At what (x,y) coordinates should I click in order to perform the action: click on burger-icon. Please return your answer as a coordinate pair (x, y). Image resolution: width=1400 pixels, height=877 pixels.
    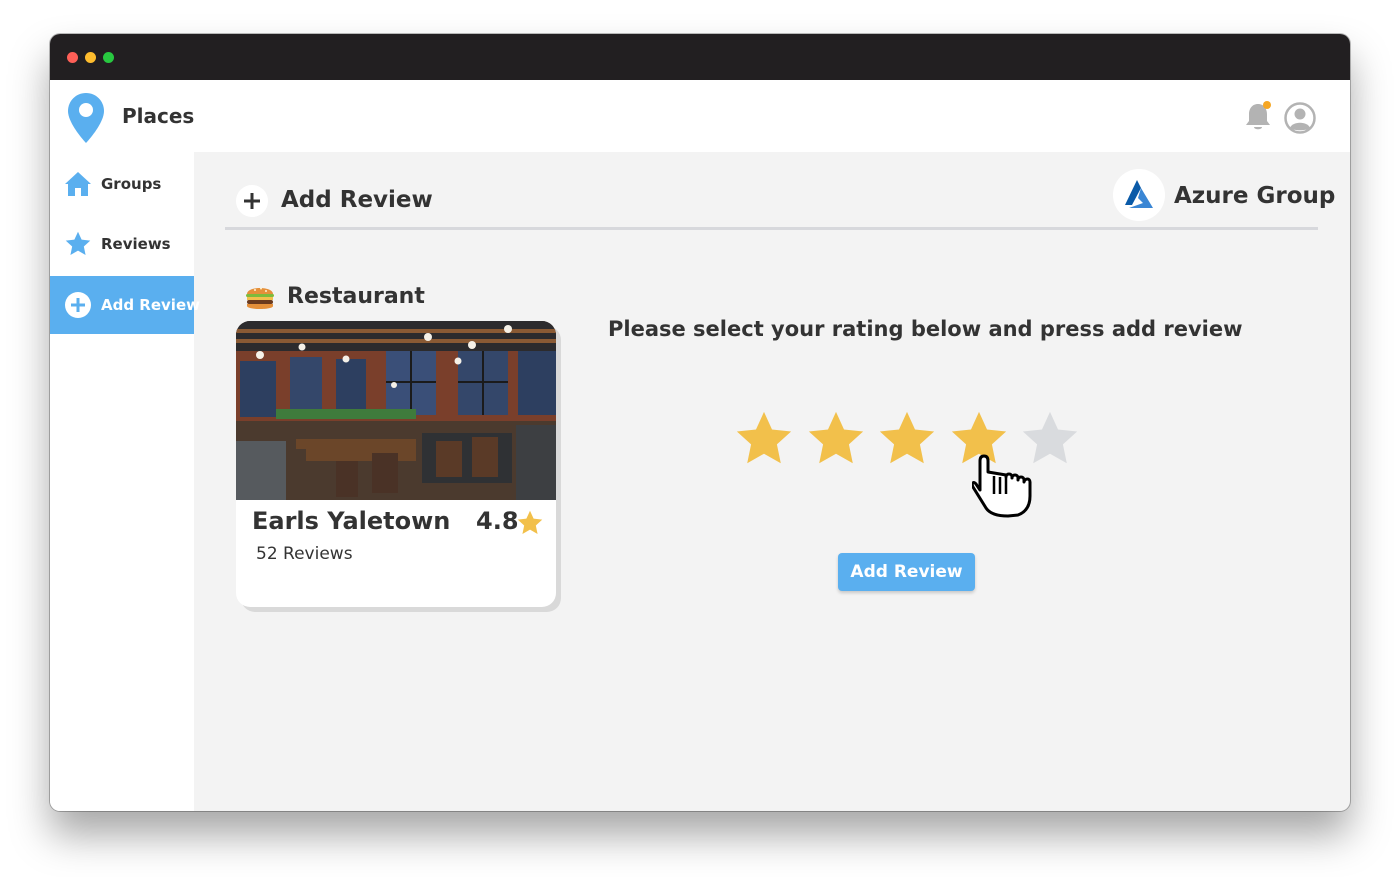
    Looking at the image, I should click on (260, 298).